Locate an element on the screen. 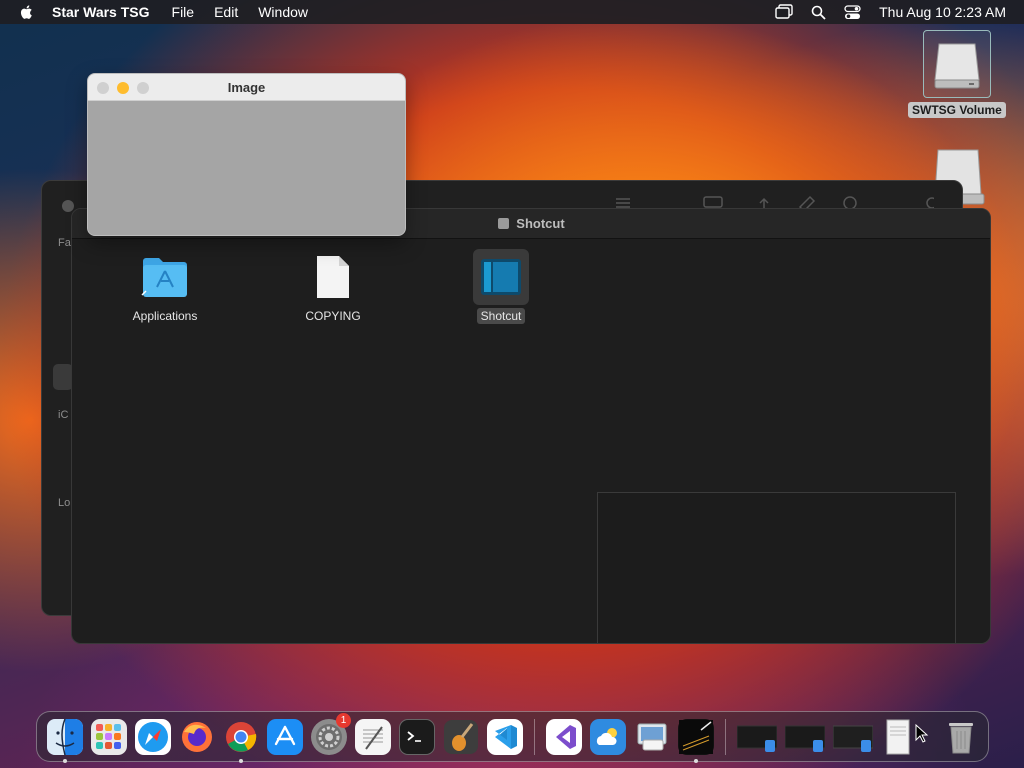  app-menu: Star Wars TSG is located at coordinates (101, 12).